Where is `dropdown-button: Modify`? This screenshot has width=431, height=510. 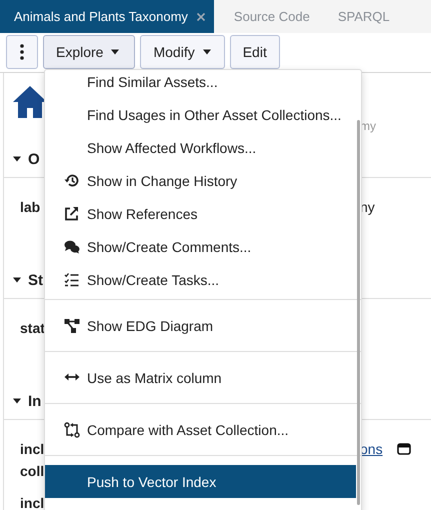
dropdown-button: Modify is located at coordinates (182, 52).